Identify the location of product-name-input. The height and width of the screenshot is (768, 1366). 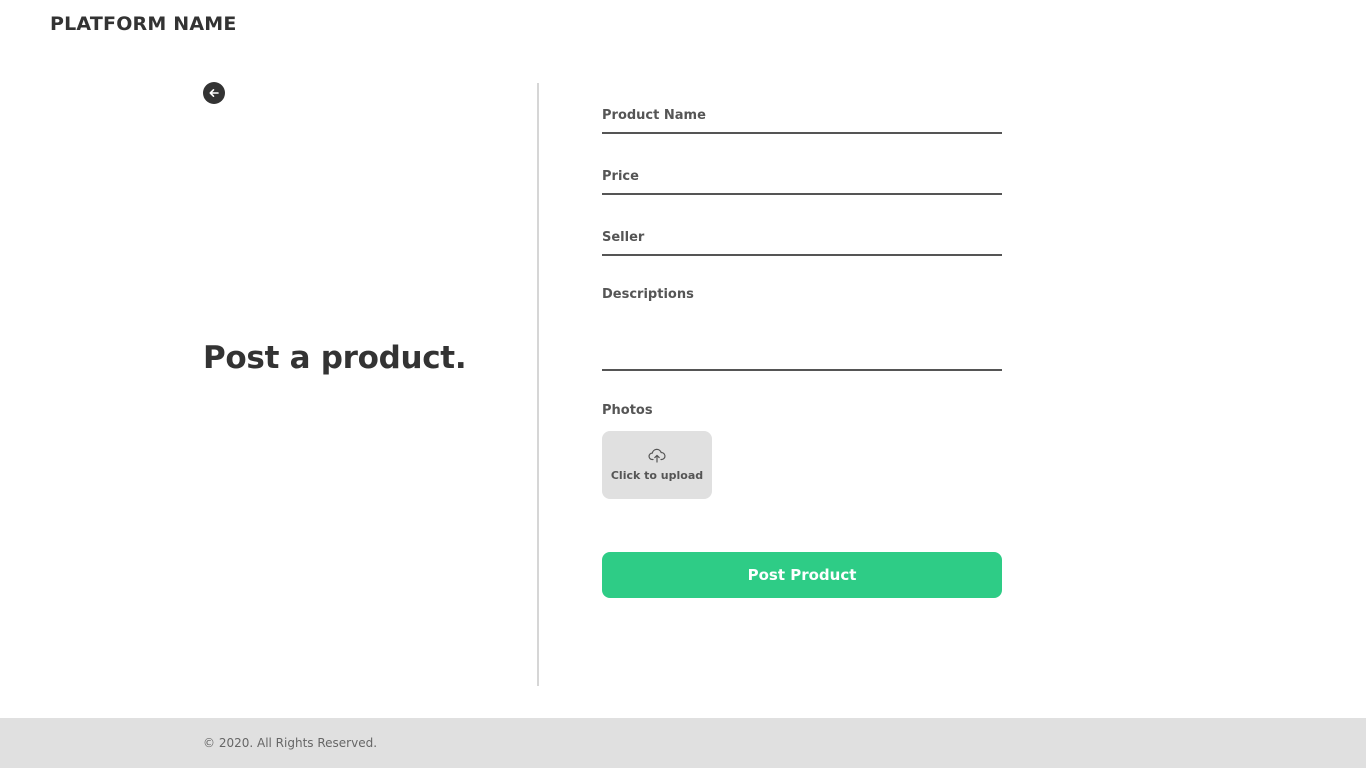
(802, 115).